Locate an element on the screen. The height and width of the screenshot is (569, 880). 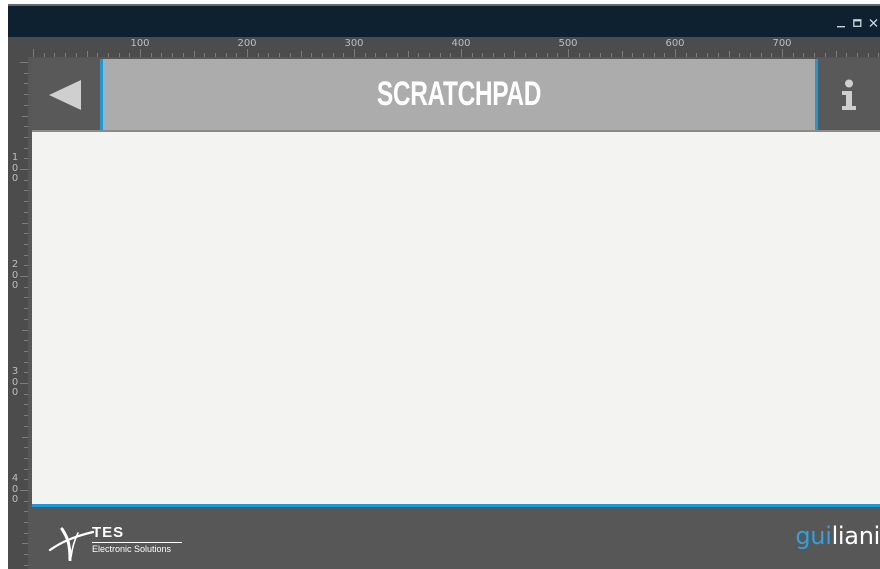
vertical-ruler: 1 0 0 2 0 0 3 0 0 4 0 0 is located at coordinates (18, 313).